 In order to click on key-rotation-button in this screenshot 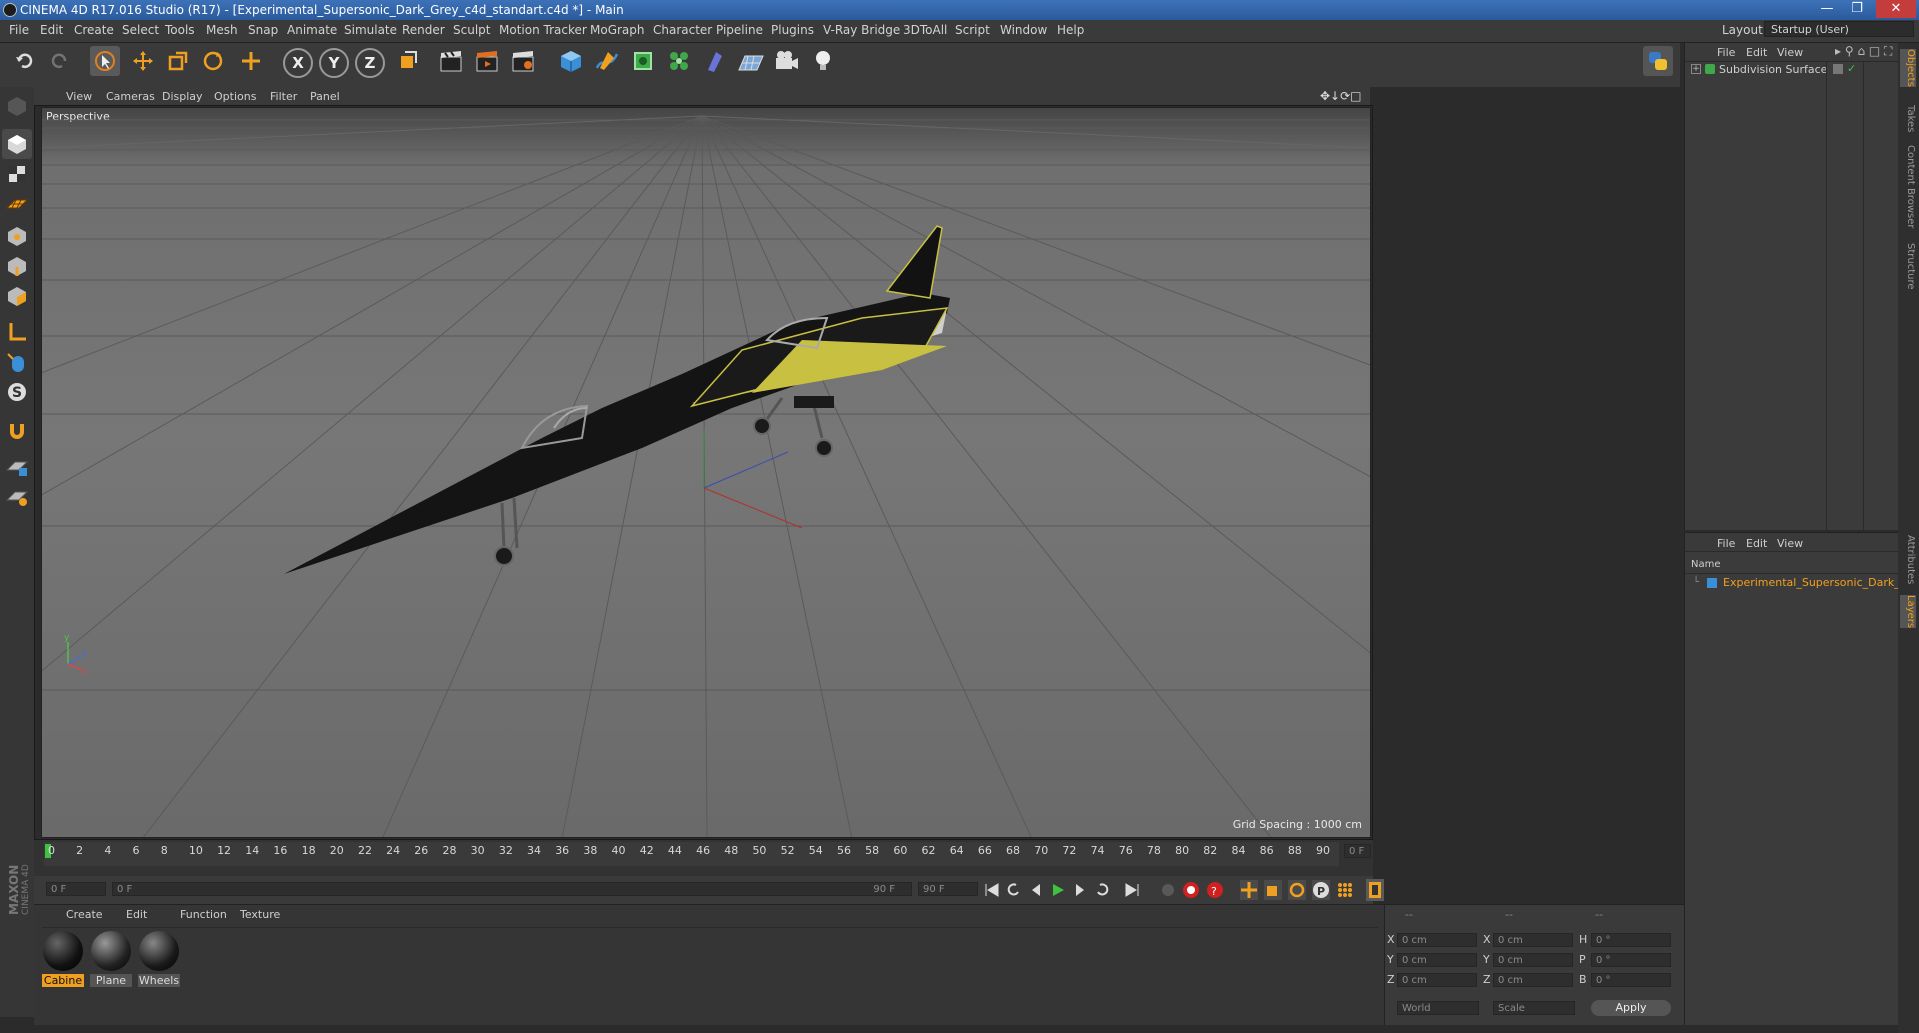, I will do `click(1297, 890)`.